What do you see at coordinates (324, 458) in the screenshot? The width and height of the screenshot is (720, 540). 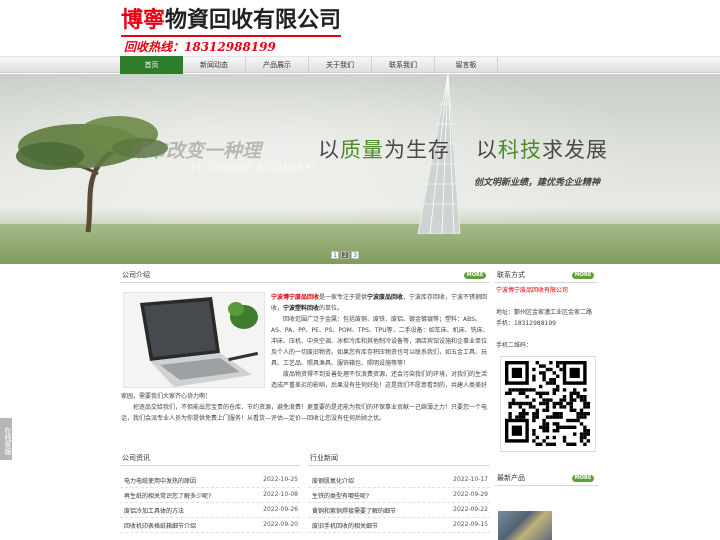 I see `industry-news-title: 行业新闻` at bounding box center [324, 458].